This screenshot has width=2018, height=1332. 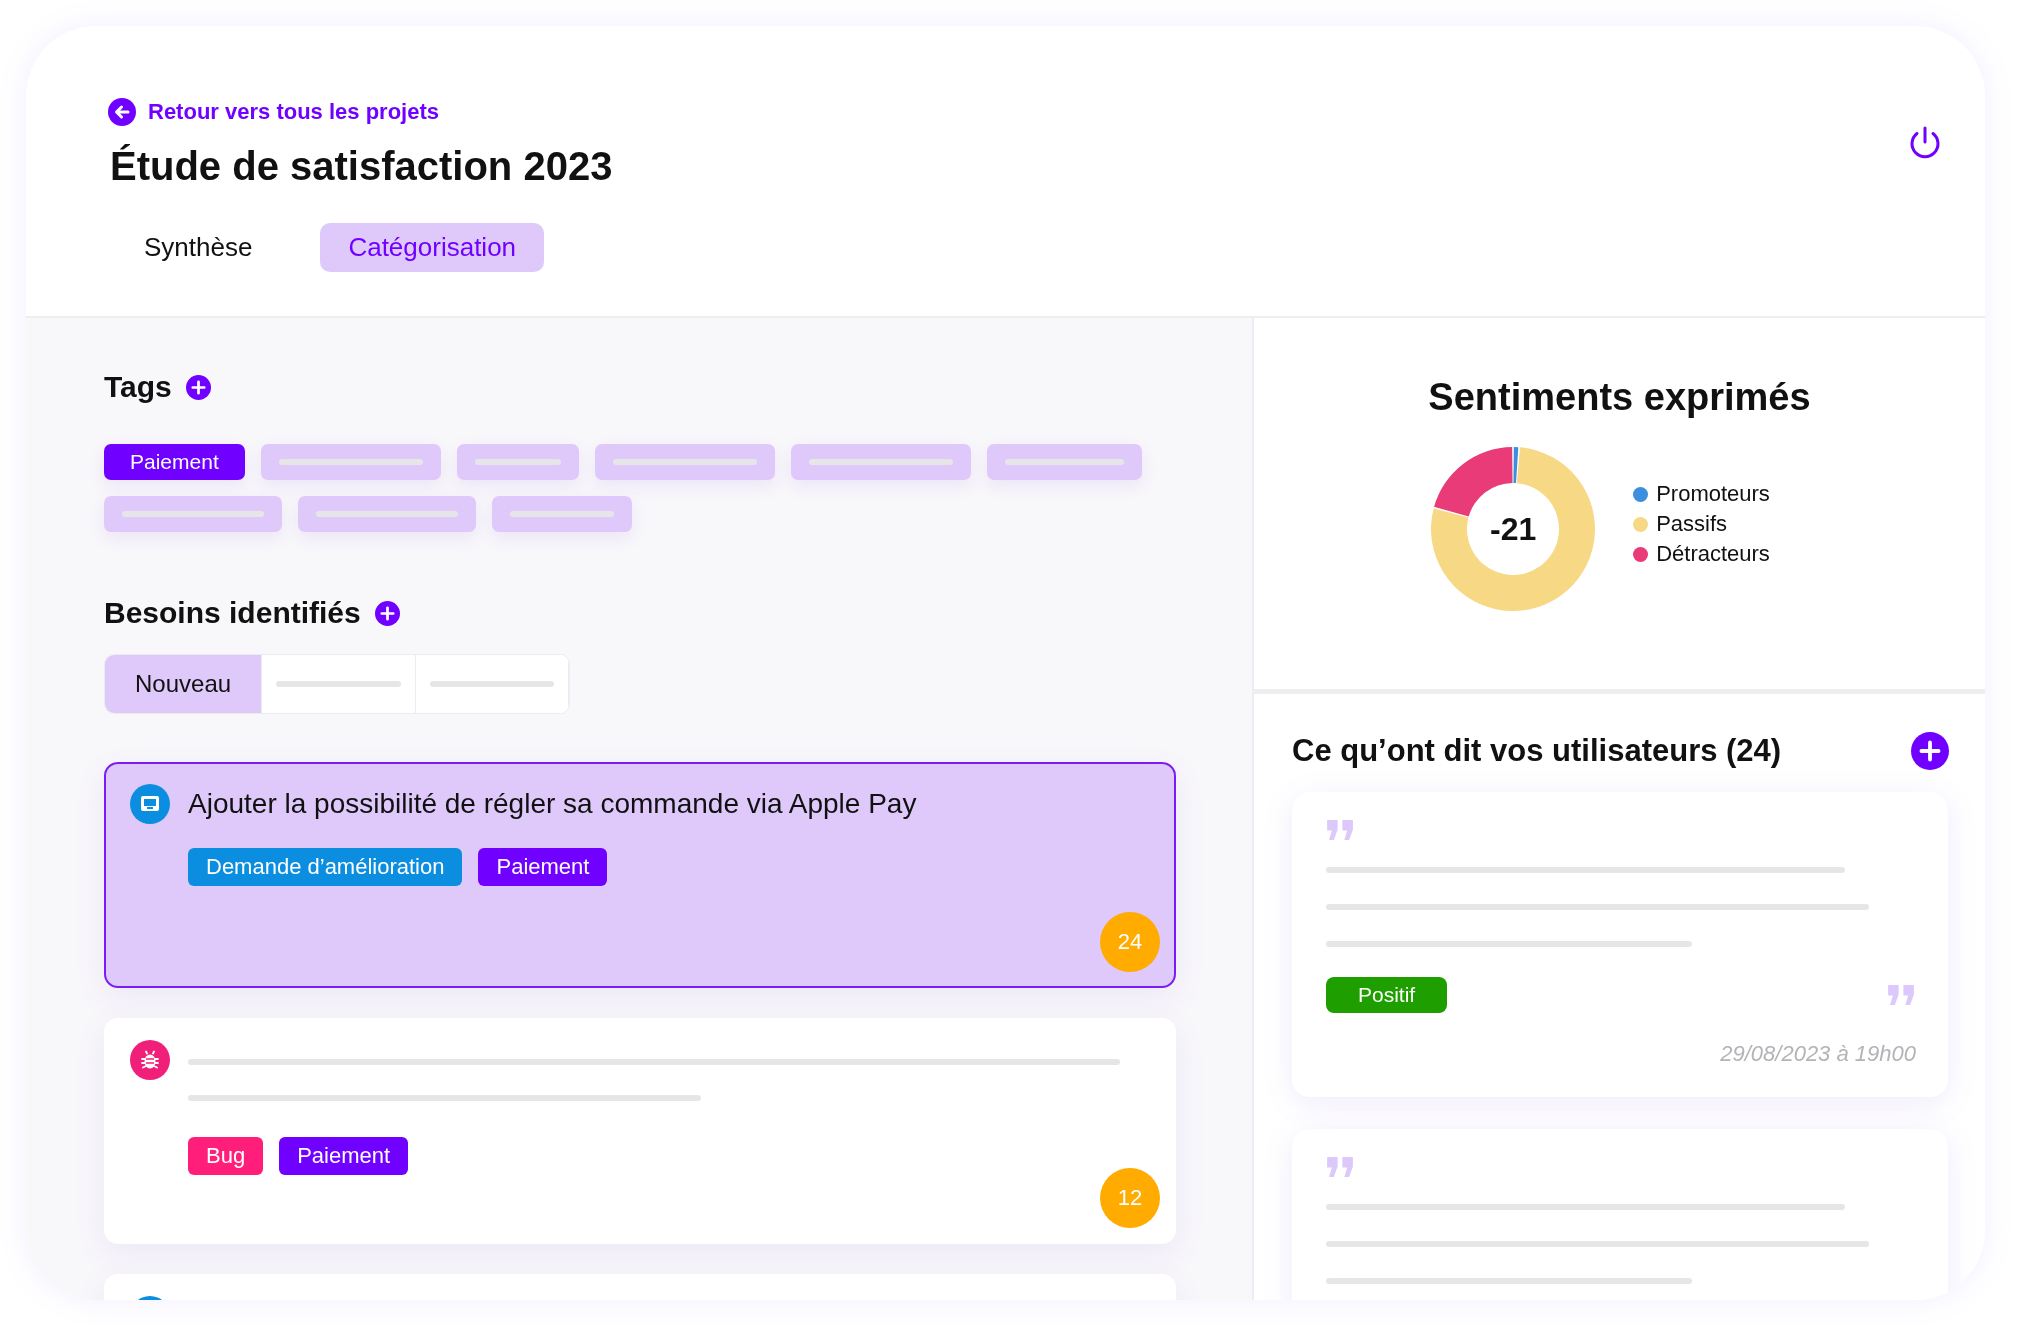 What do you see at coordinates (150, 1060) in the screenshot?
I see `bug-icon` at bounding box center [150, 1060].